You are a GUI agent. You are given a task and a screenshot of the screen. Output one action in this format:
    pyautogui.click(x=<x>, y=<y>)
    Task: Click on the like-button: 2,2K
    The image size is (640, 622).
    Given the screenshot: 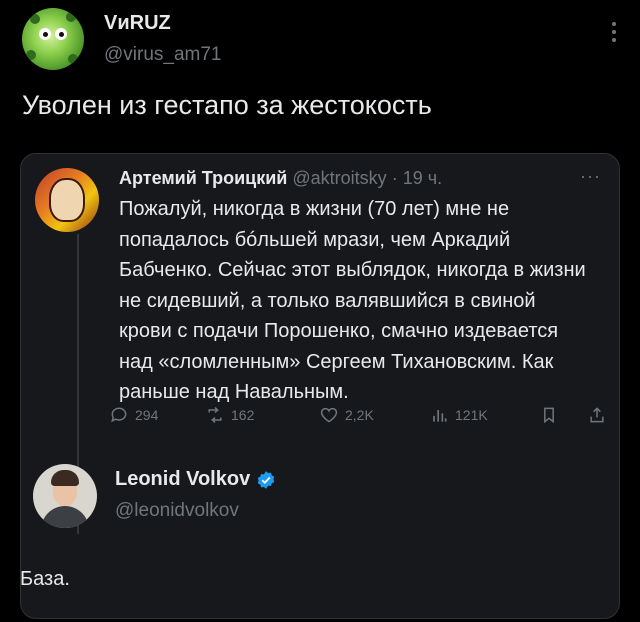 What is the action you would take?
    pyautogui.click(x=346, y=415)
    